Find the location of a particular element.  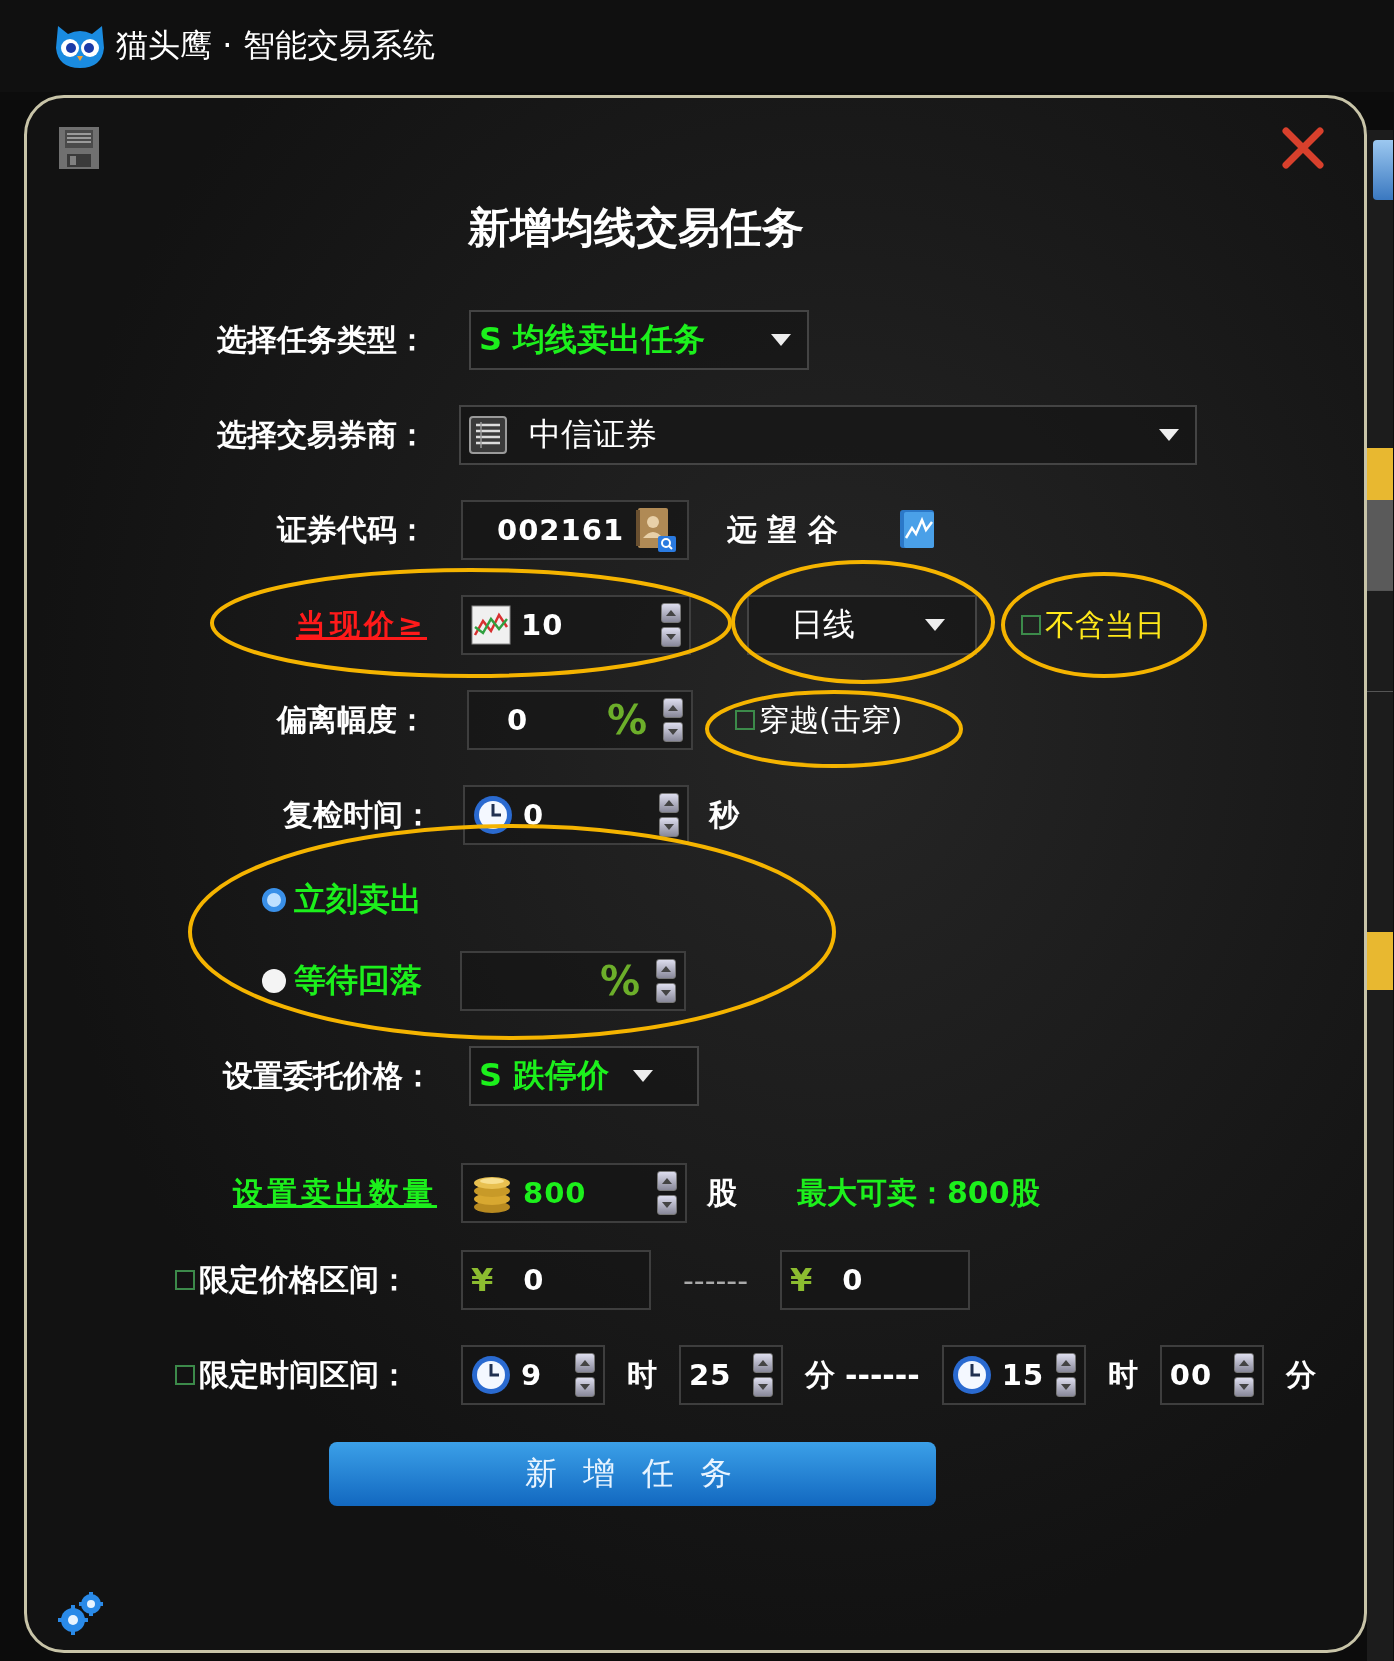

list-icon is located at coordinates (488, 435).